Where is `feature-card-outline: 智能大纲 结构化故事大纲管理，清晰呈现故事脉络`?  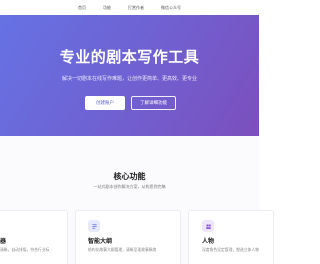
feature-card-outline: 智能大纲 结构化故事大纲管理，清晰呈现故事脉络 is located at coordinates (128, 237).